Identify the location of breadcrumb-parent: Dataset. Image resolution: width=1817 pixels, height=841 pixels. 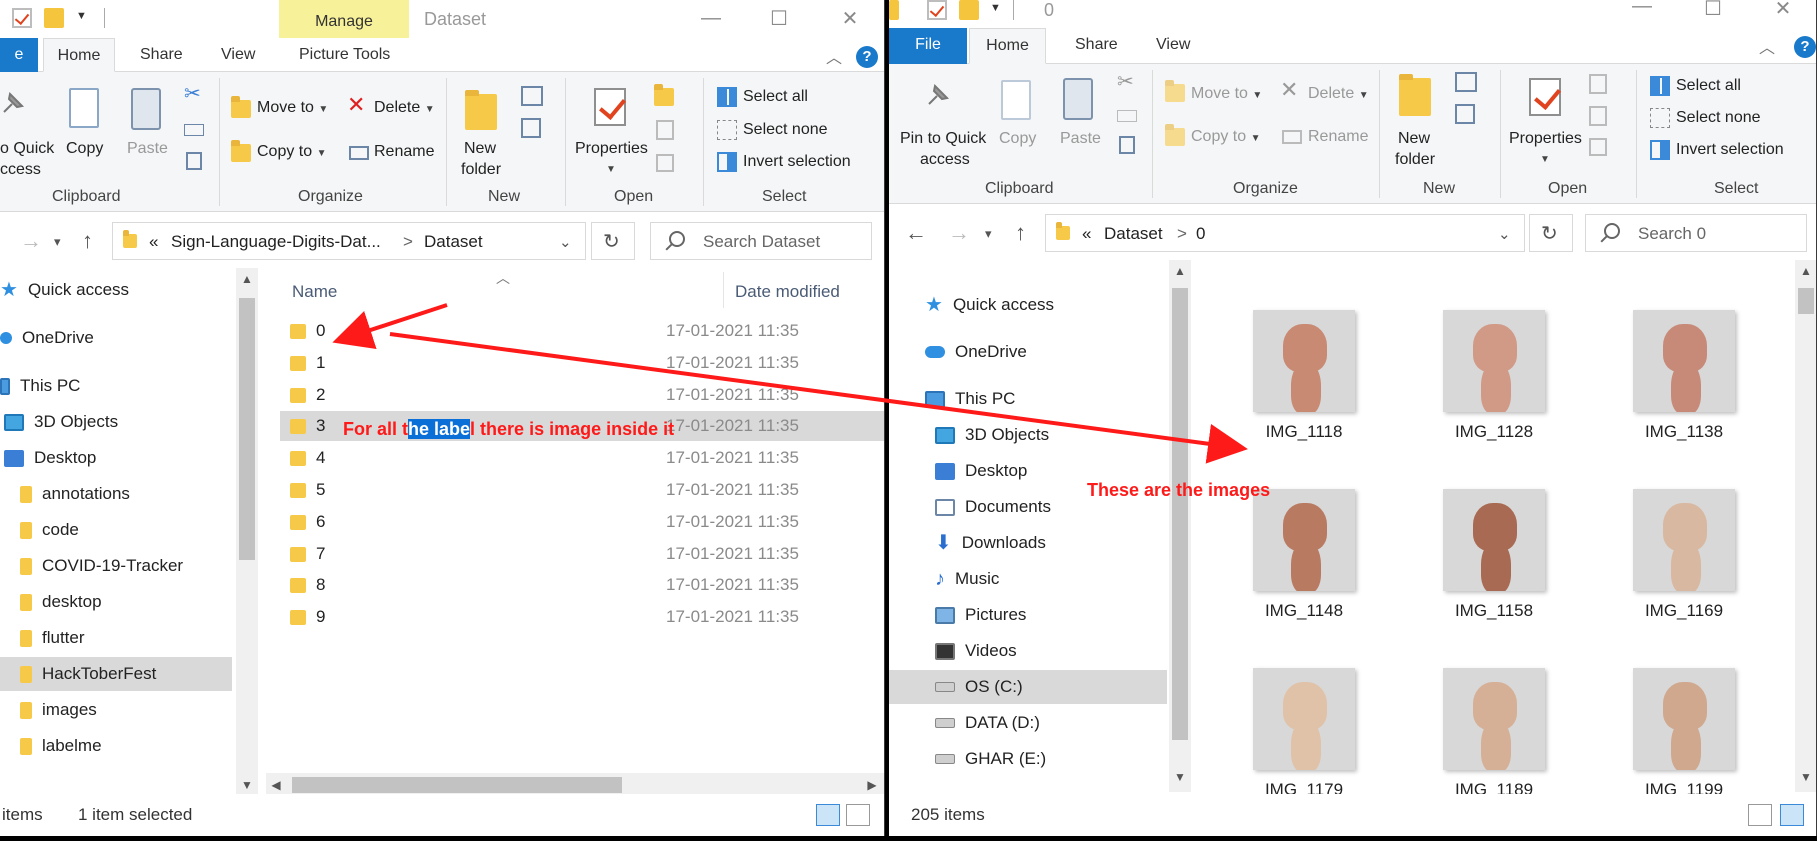
(1133, 234).